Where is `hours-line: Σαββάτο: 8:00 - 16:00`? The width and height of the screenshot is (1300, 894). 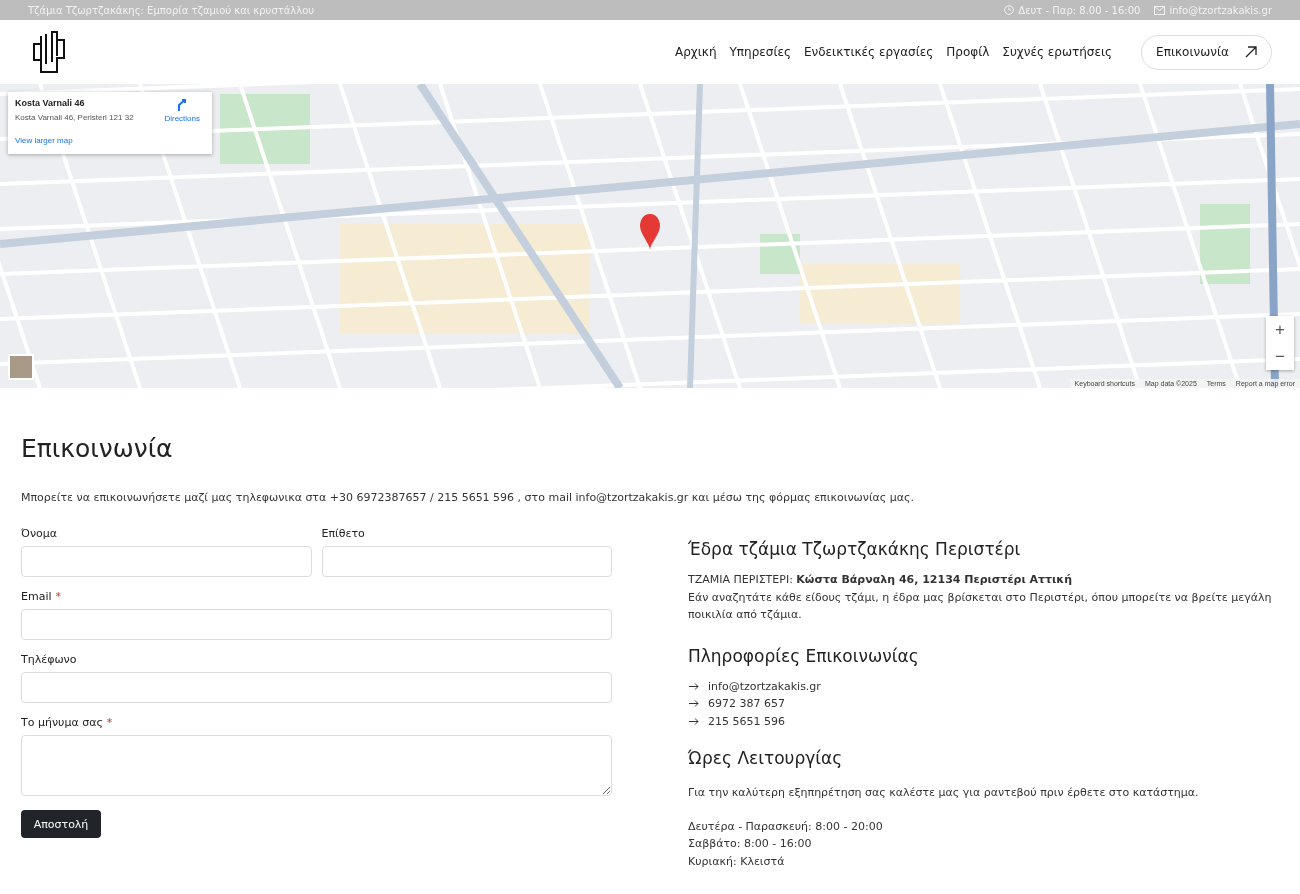
hours-line: Σαββάτο: 8:00 - 16:00 is located at coordinates (750, 844).